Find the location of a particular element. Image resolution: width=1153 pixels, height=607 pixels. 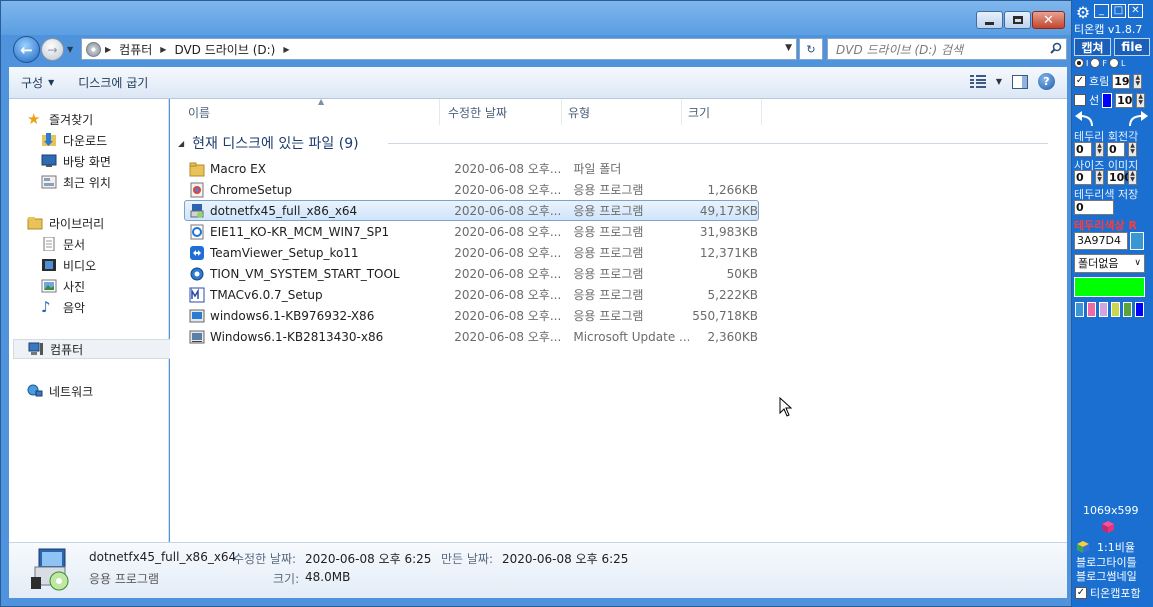

breadcrumb-computer: 컴퓨터 is located at coordinates (135, 49).